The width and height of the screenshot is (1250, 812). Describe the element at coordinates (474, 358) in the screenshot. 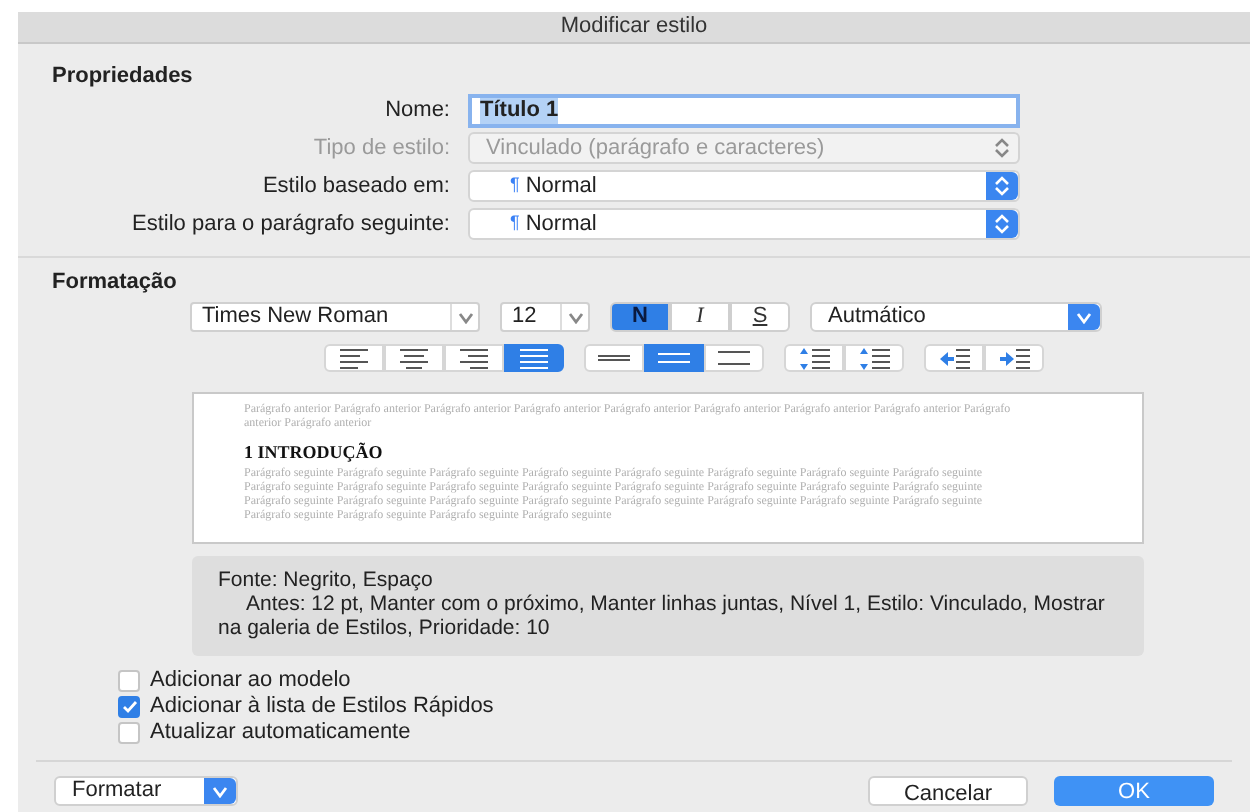

I see `align-right-icon` at that location.